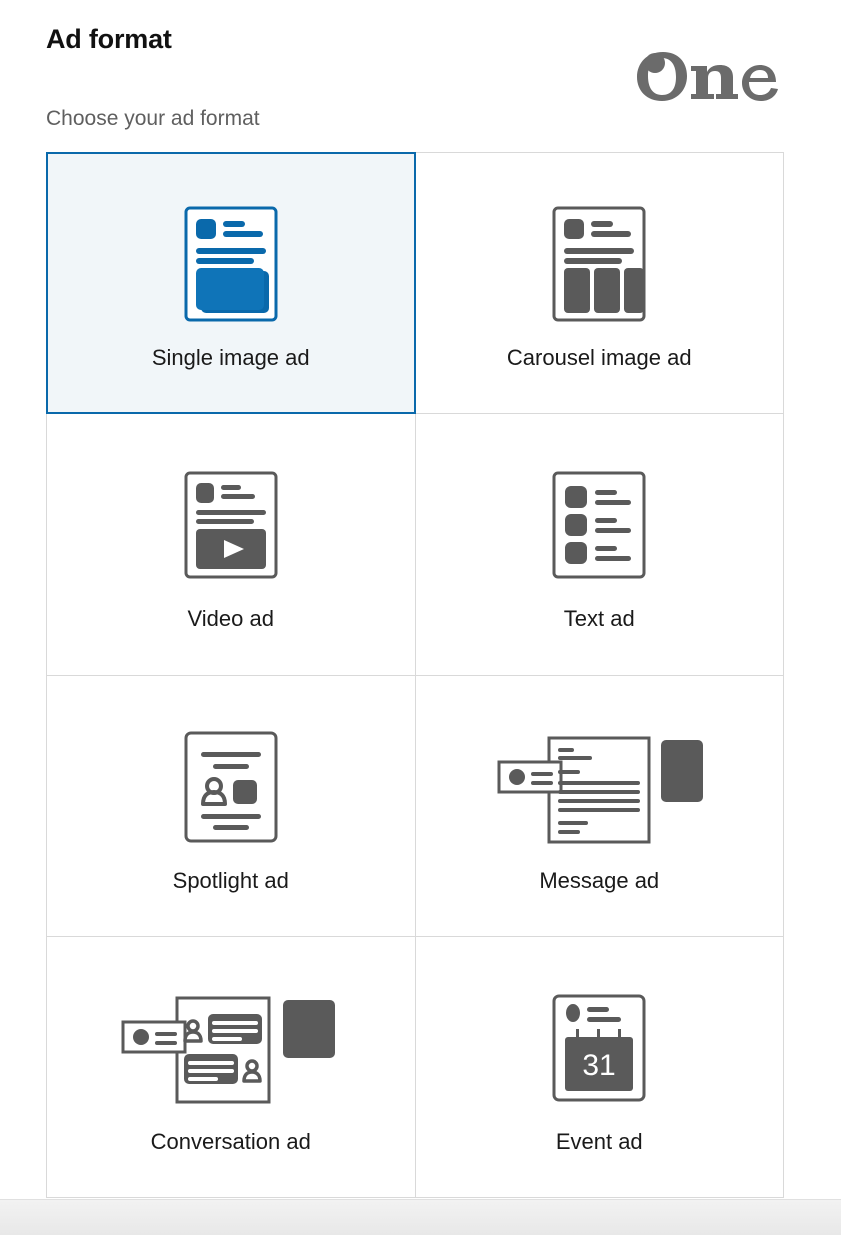 Image resolution: width=841 pixels, height=1235 pixels. Describe the element at coordinates (599, 358) in the screenshot. I see `format-card-label: Carousel image ad` at that location.